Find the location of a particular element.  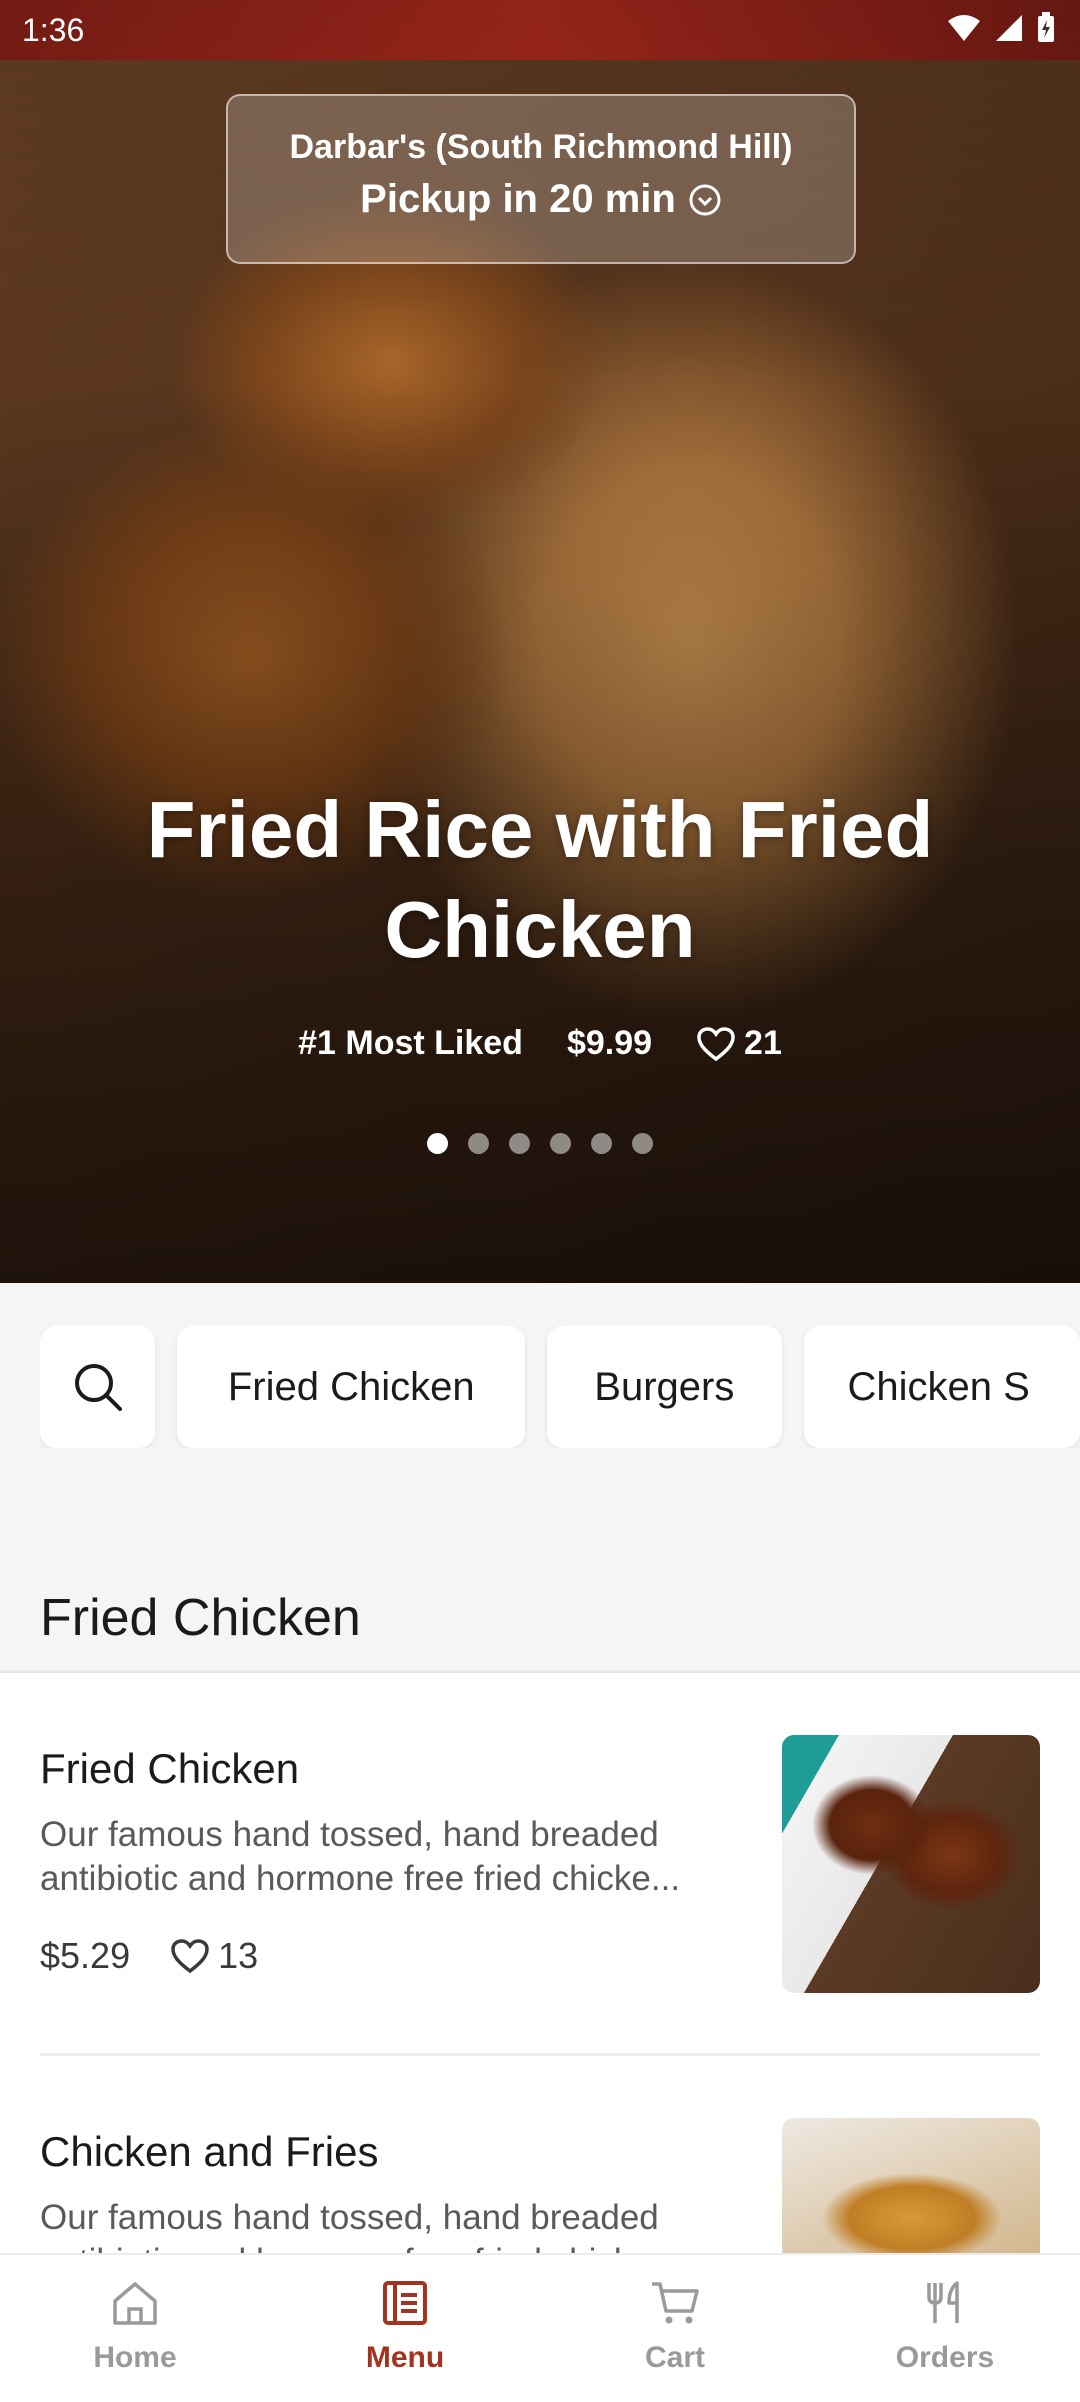

nav-label: Orders is located at coordinates (945, 2357).